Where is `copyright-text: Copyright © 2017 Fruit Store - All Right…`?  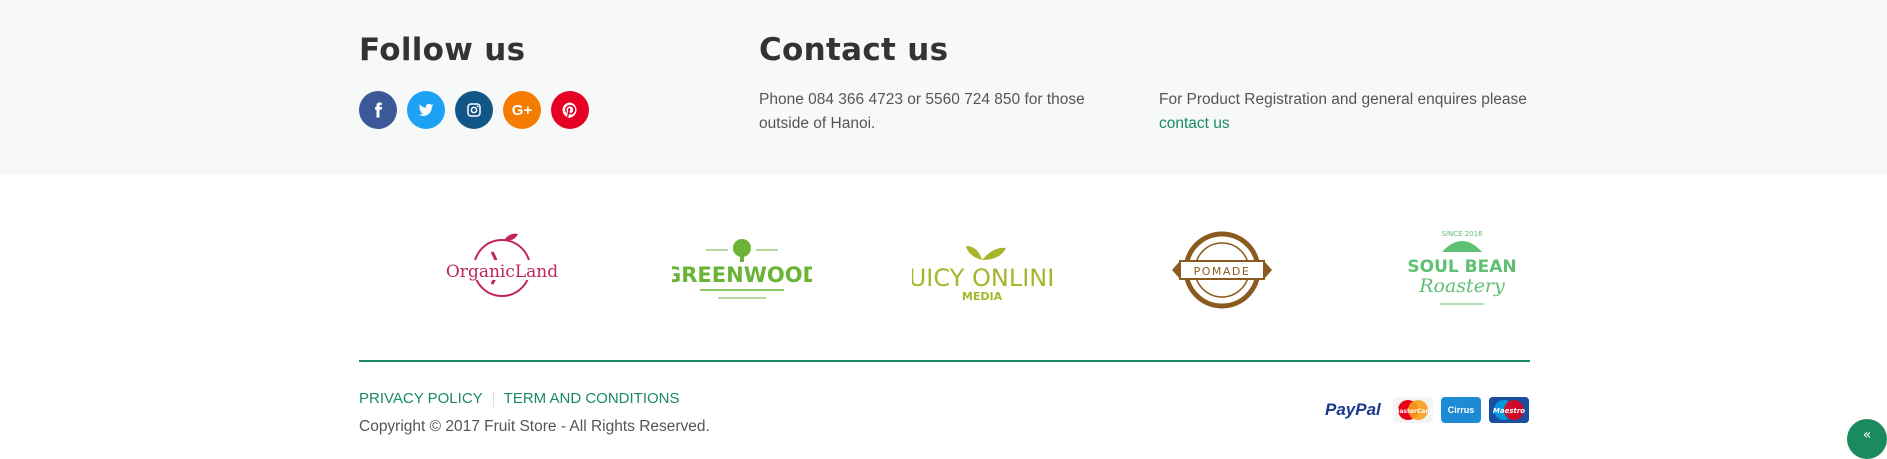
copyright-text: Copyright © 2017 Fruit Store - All Right… is located at coordinates (534, 426).